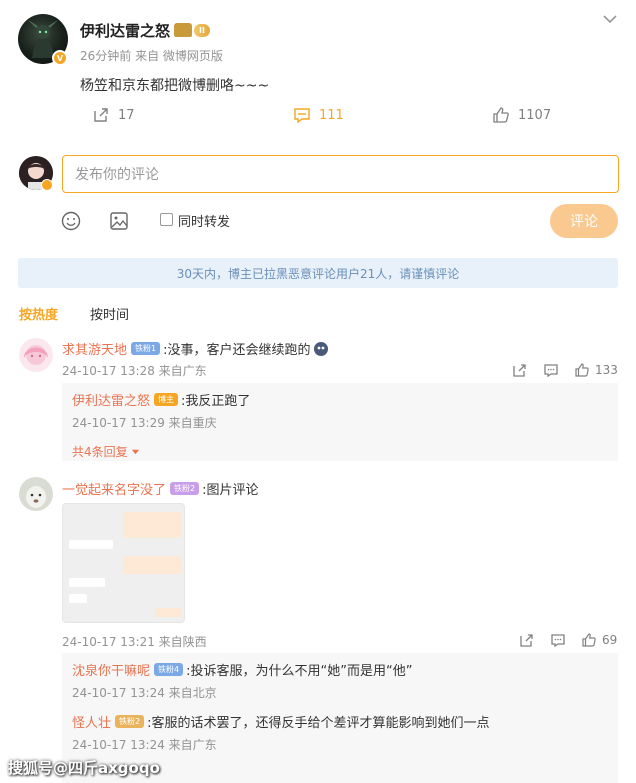 The width and height of the screenshot is (636, 783). What do you see at coordinates (299, 671) in the screenshot?
I see `reply-text: :投诉客服，为什么不用“她”而是用“他”` at bounding box center [299, 671].